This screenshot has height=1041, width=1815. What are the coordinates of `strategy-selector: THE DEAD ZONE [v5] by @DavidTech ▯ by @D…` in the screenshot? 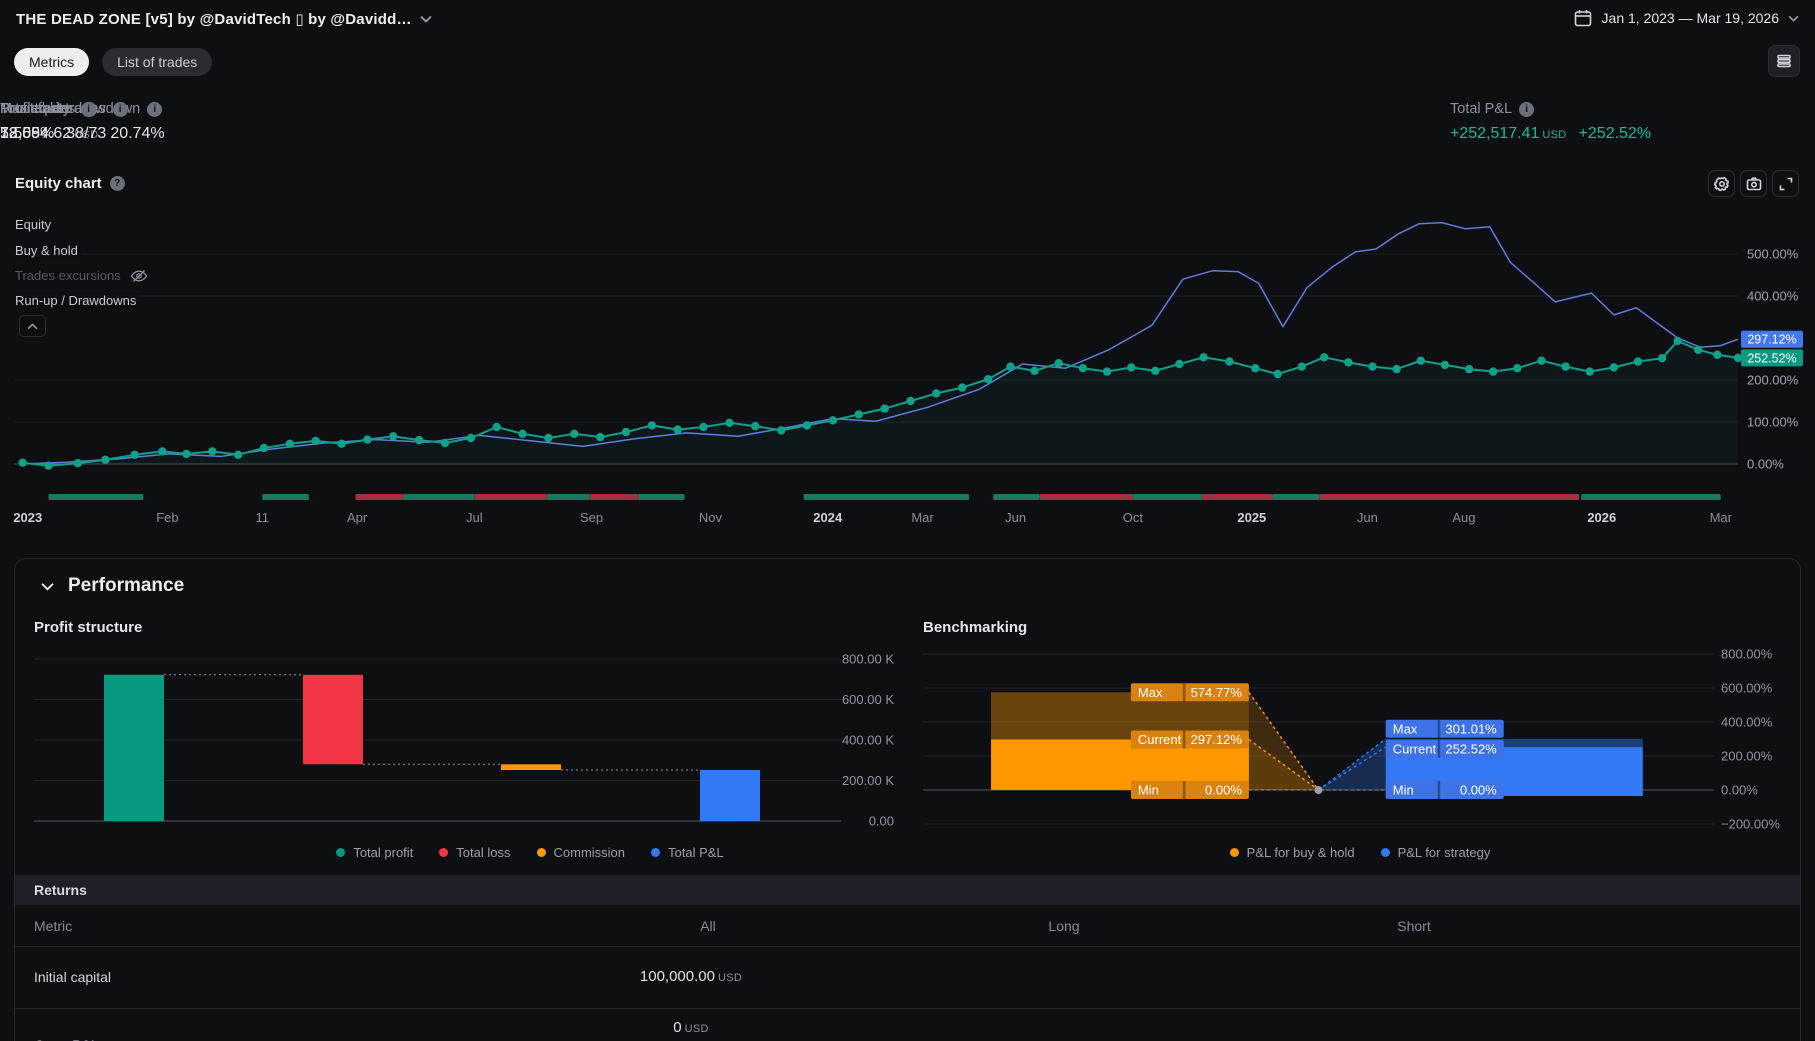 It's located at (224, 19).